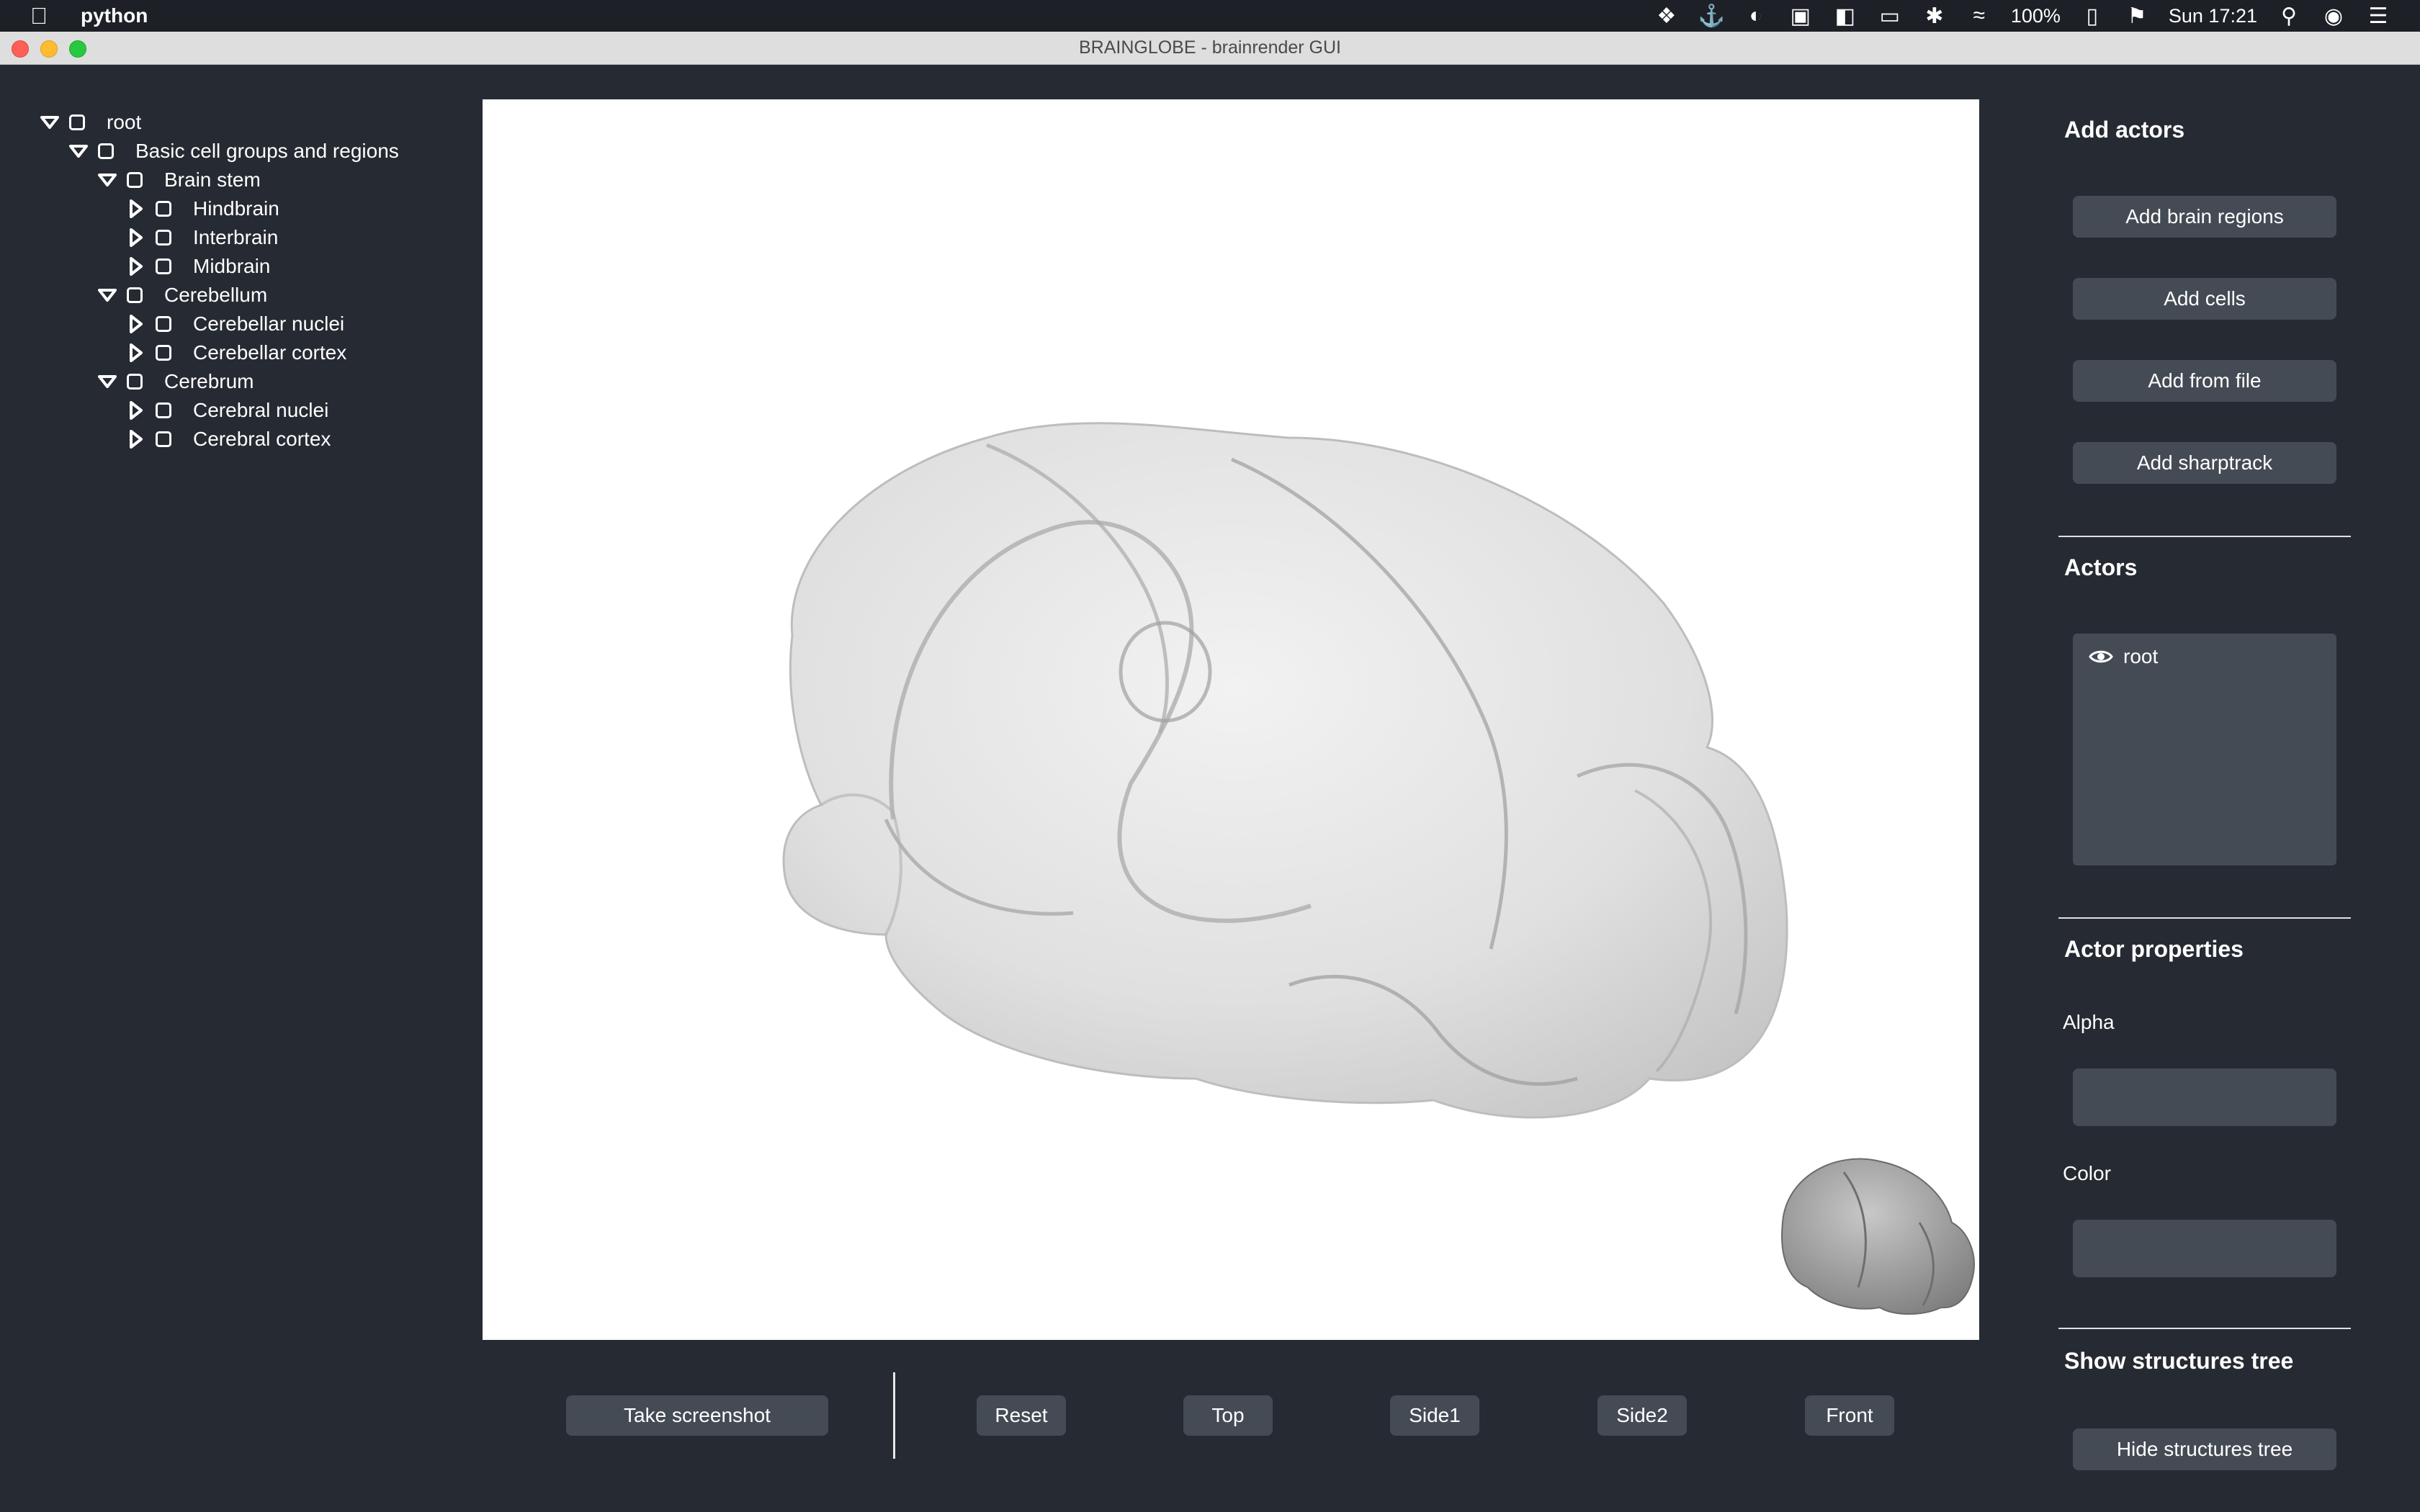  I want to click on zoom-window-button, so click(77, 49).